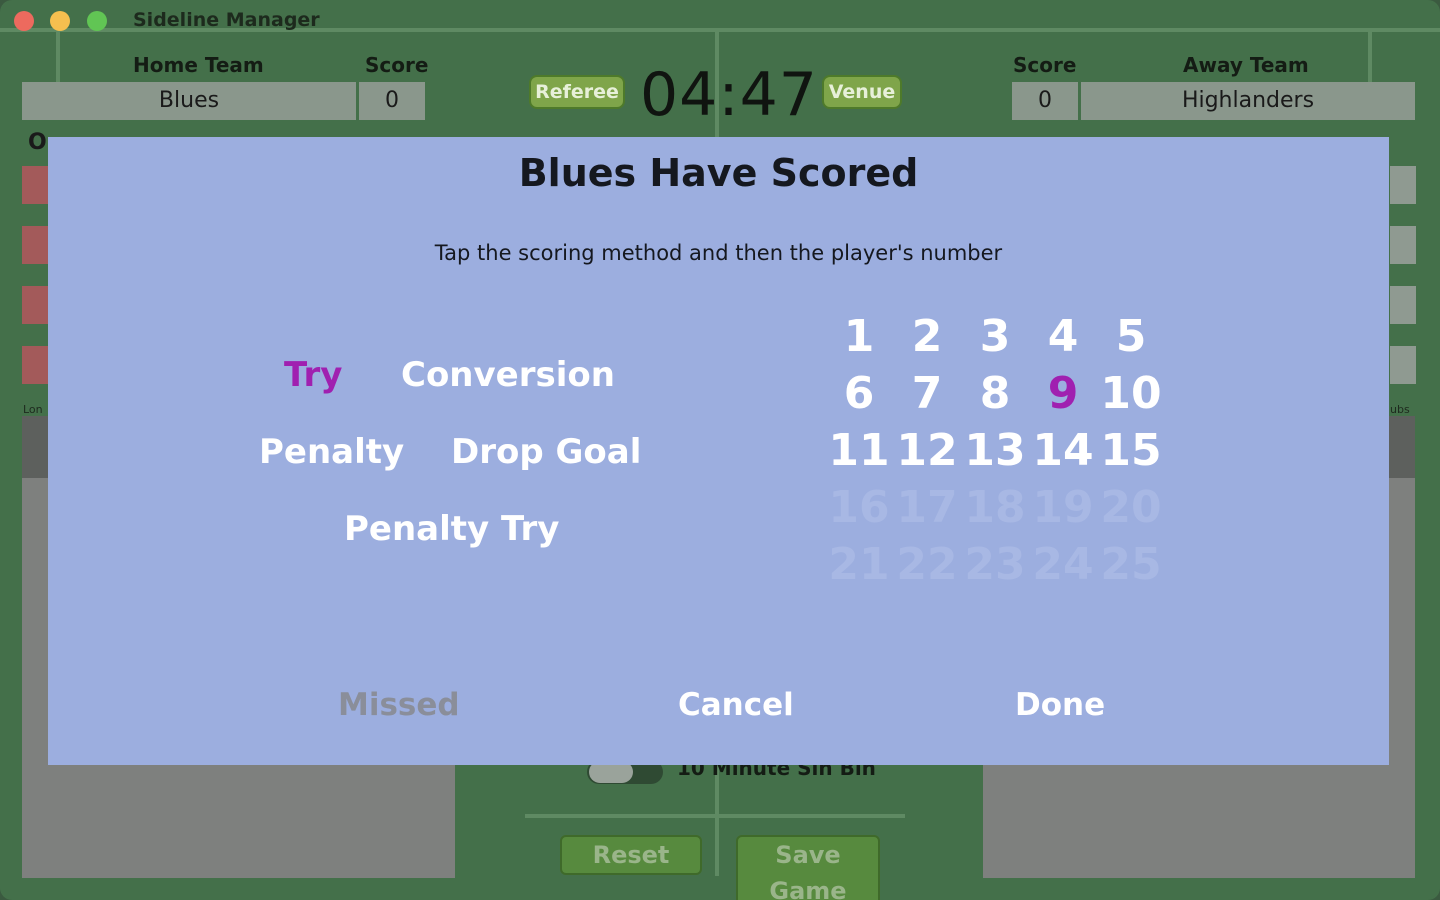 The width and height of the screenshot is (1440, 900). Describe the element at coordinates (995, 336) in the screenshot. I see `player-number-3-button: 3` at that location.